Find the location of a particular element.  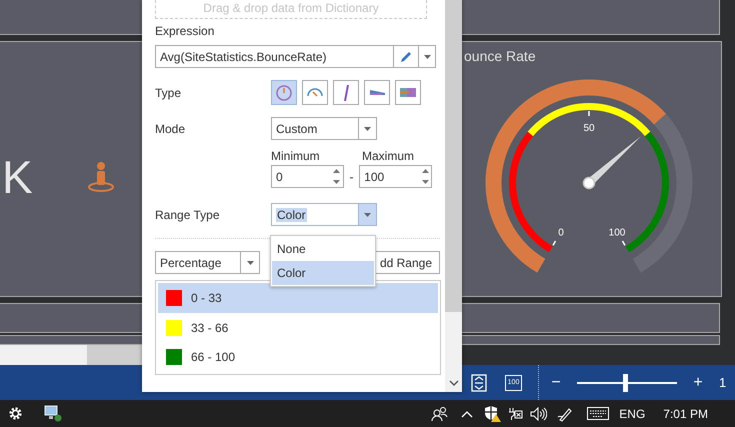

range-item: 0 - 33 is located at coordinates (298, 298).